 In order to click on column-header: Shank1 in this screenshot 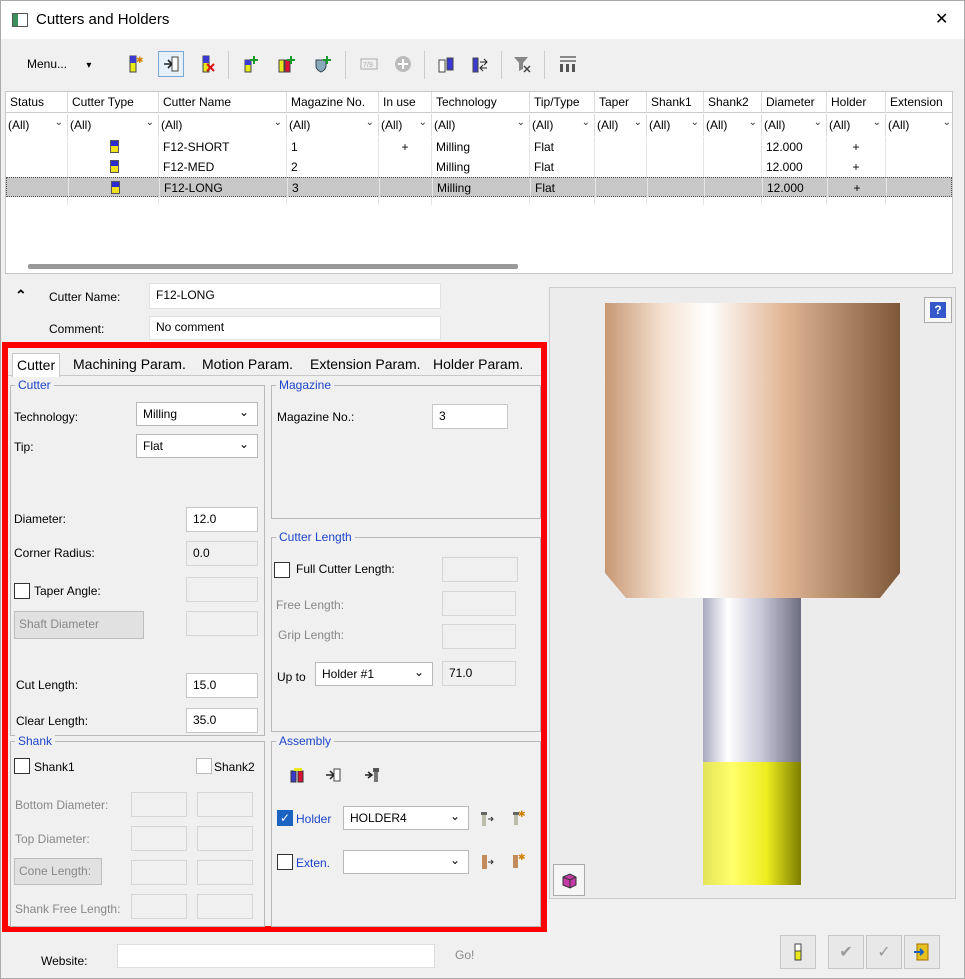, I will do `click(675, 102)`.